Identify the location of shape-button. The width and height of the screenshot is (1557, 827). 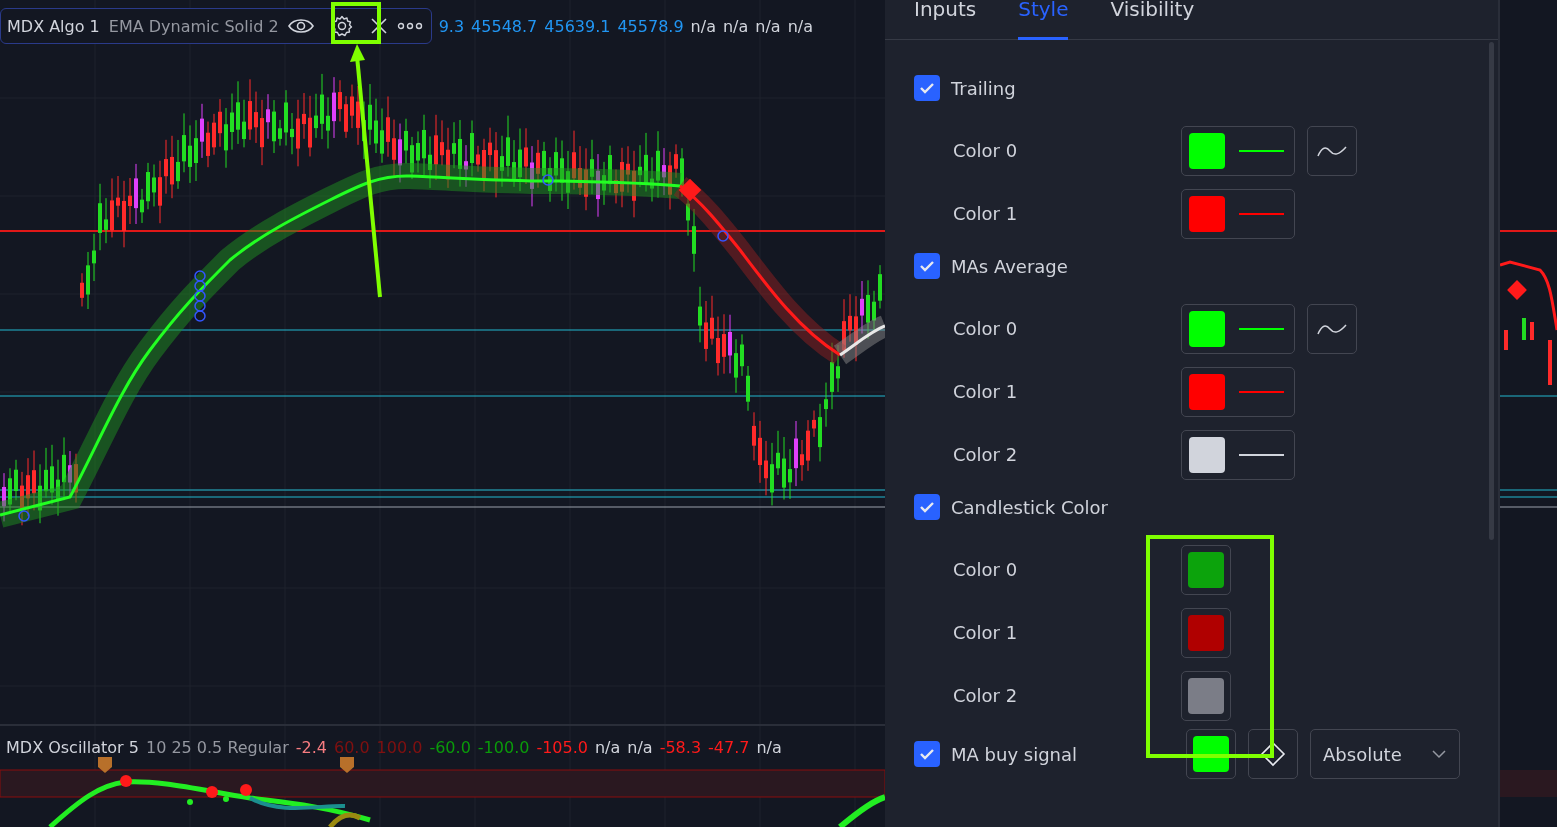
(1273, 754).